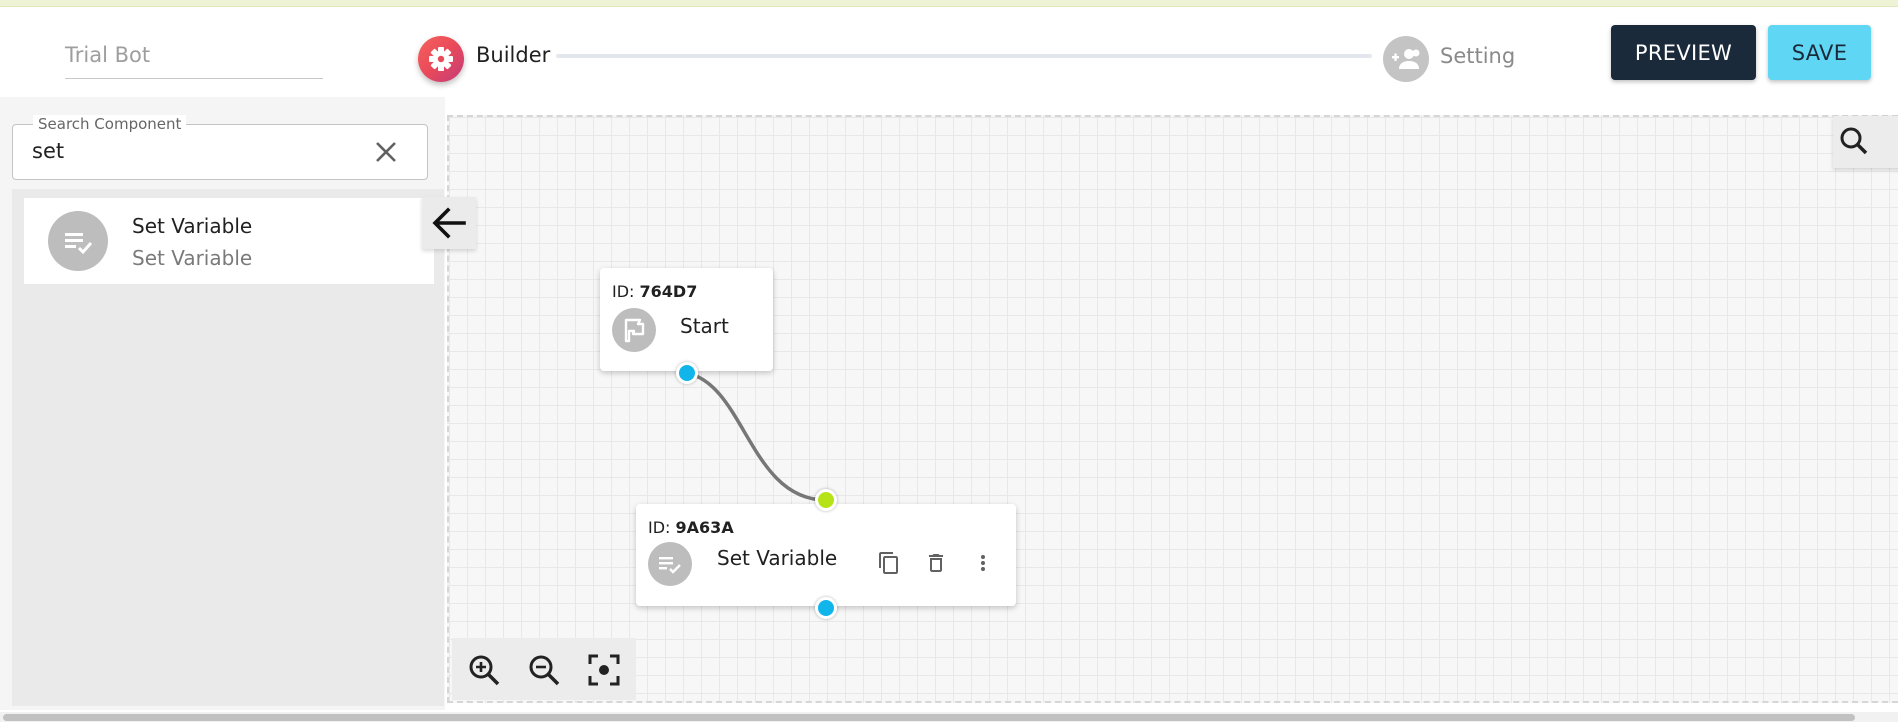 This screenshot has height=722, width=1898. Describe the element at coordinates (1865, 142) in the screenshot. I see `canvas-search-icon` at that location.